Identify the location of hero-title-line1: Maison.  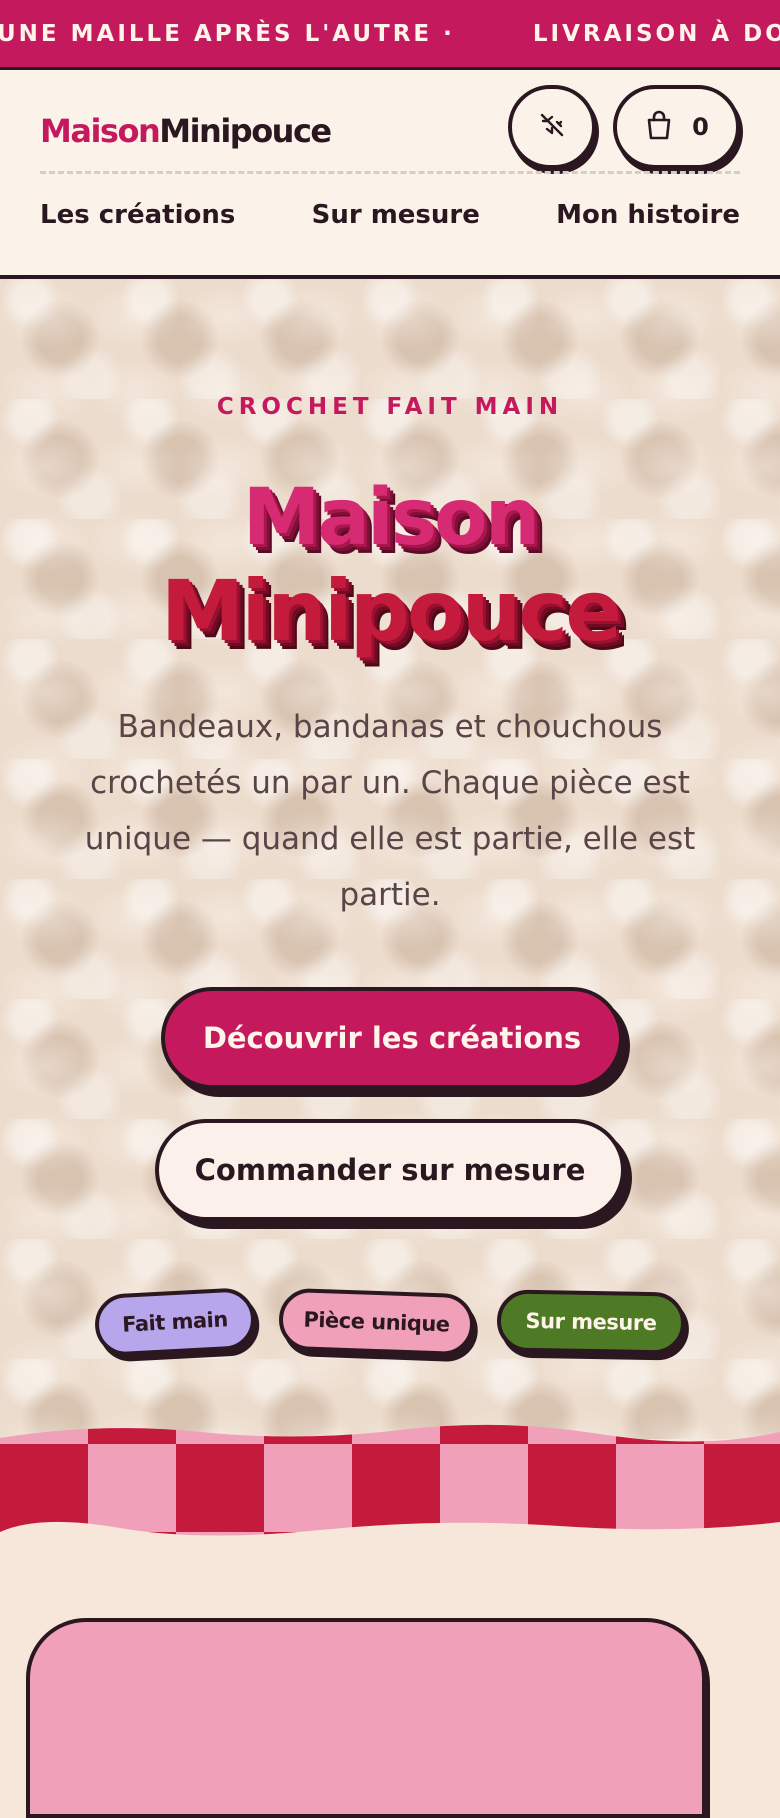
(391, 518).